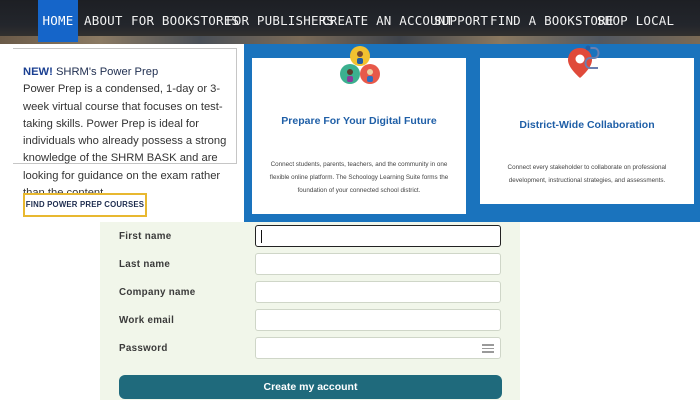  Describe the element at coordinates (378, 348) in the screenshot. I see `password-input` at that location.